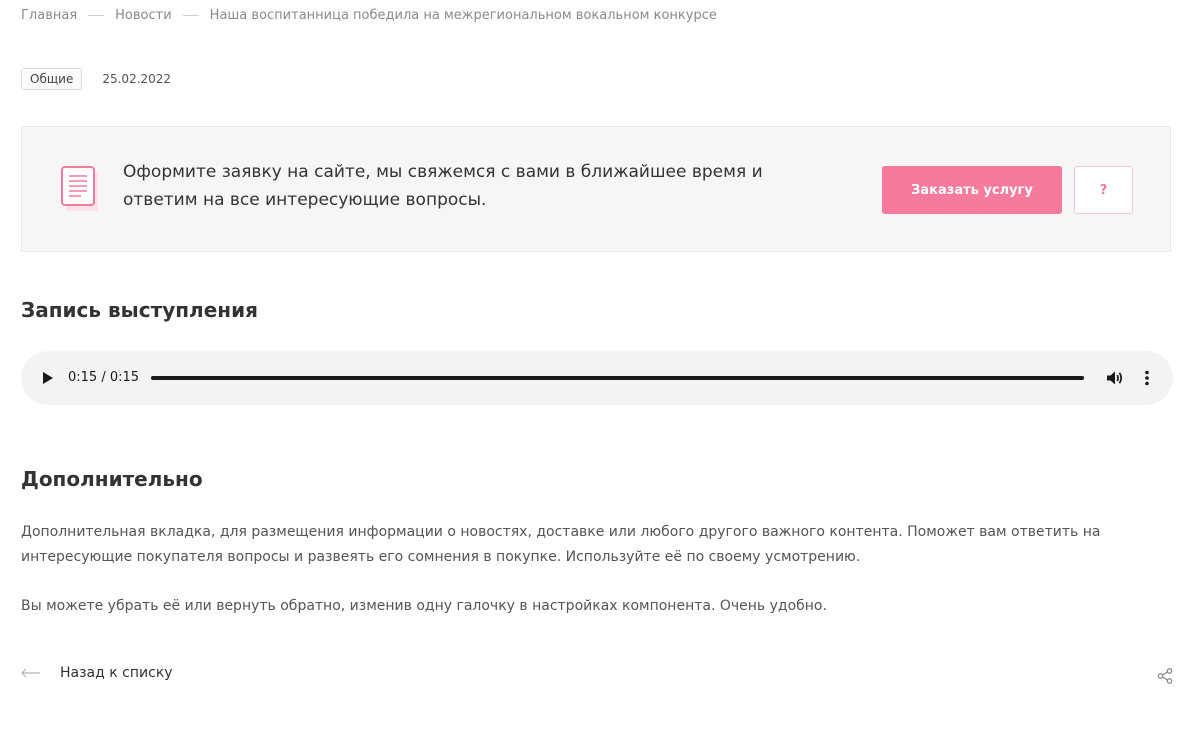  I want to click on section-title-record: Запись выступления, so click(139, 310).